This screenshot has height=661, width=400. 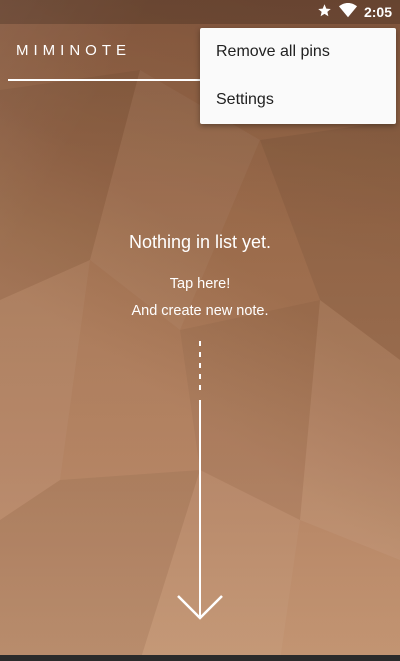 I want to click on down-arrow-icon, so click(x=200, y=481).